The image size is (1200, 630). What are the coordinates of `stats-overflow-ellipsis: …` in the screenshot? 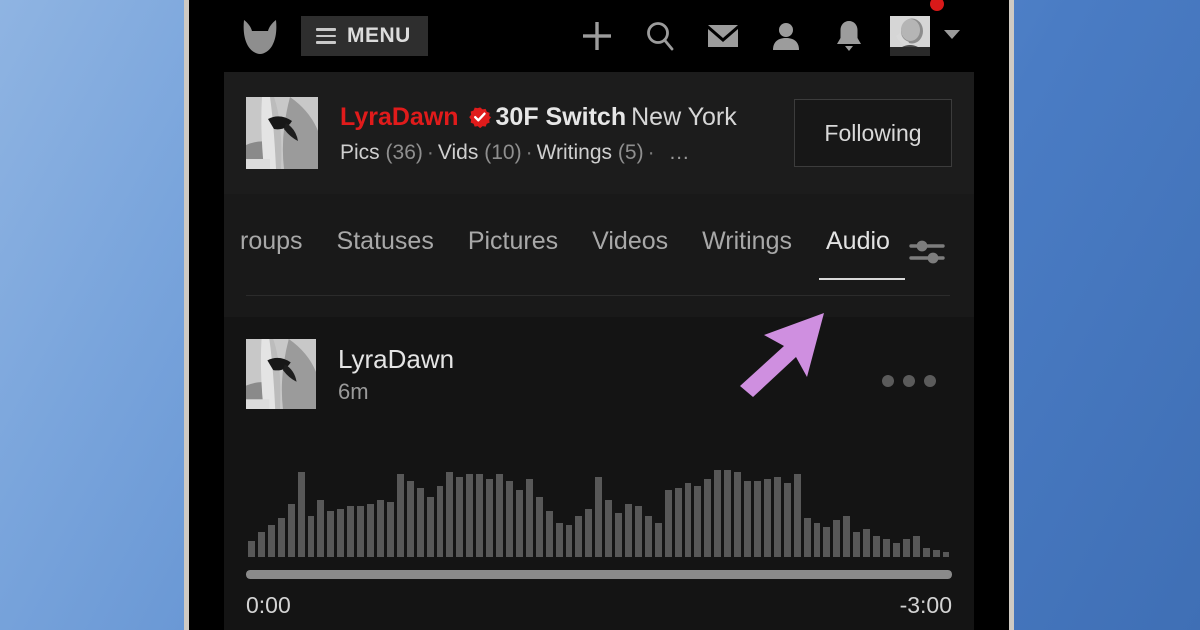 It's located at (680, 152).